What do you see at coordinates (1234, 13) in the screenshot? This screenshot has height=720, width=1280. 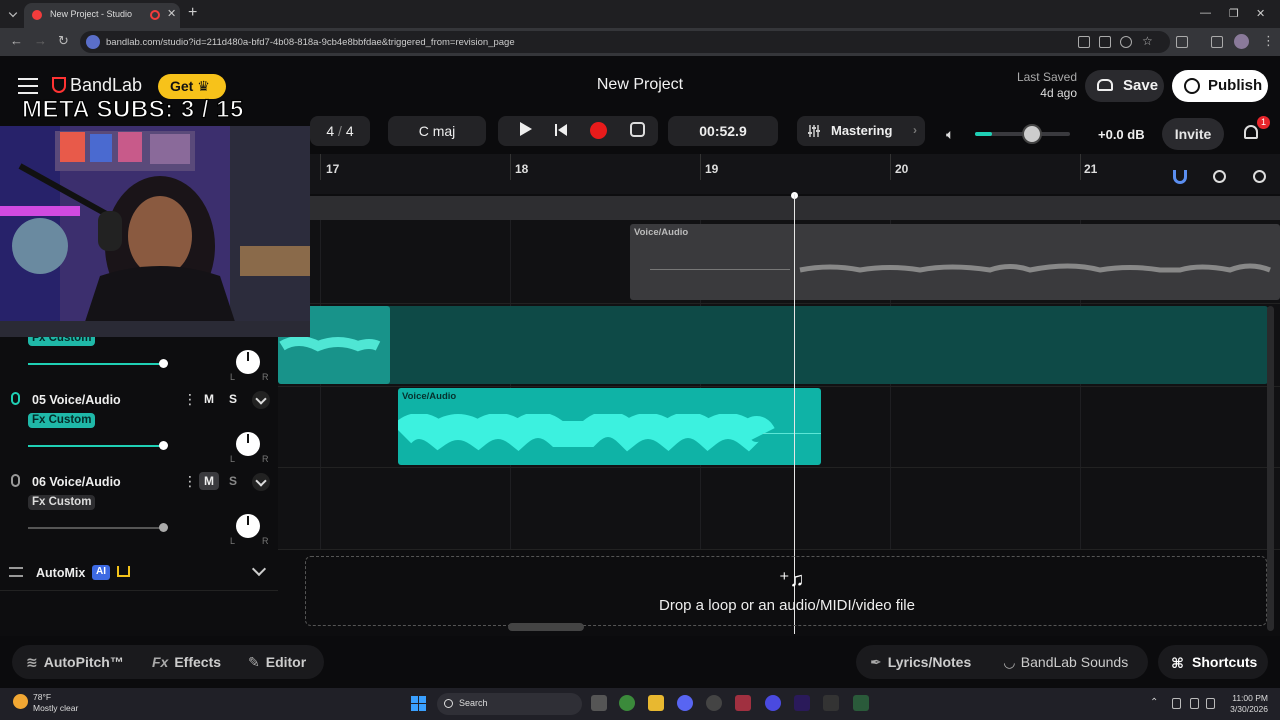 I see `restore-icon: ❐` at bounding box center [1234, 13].